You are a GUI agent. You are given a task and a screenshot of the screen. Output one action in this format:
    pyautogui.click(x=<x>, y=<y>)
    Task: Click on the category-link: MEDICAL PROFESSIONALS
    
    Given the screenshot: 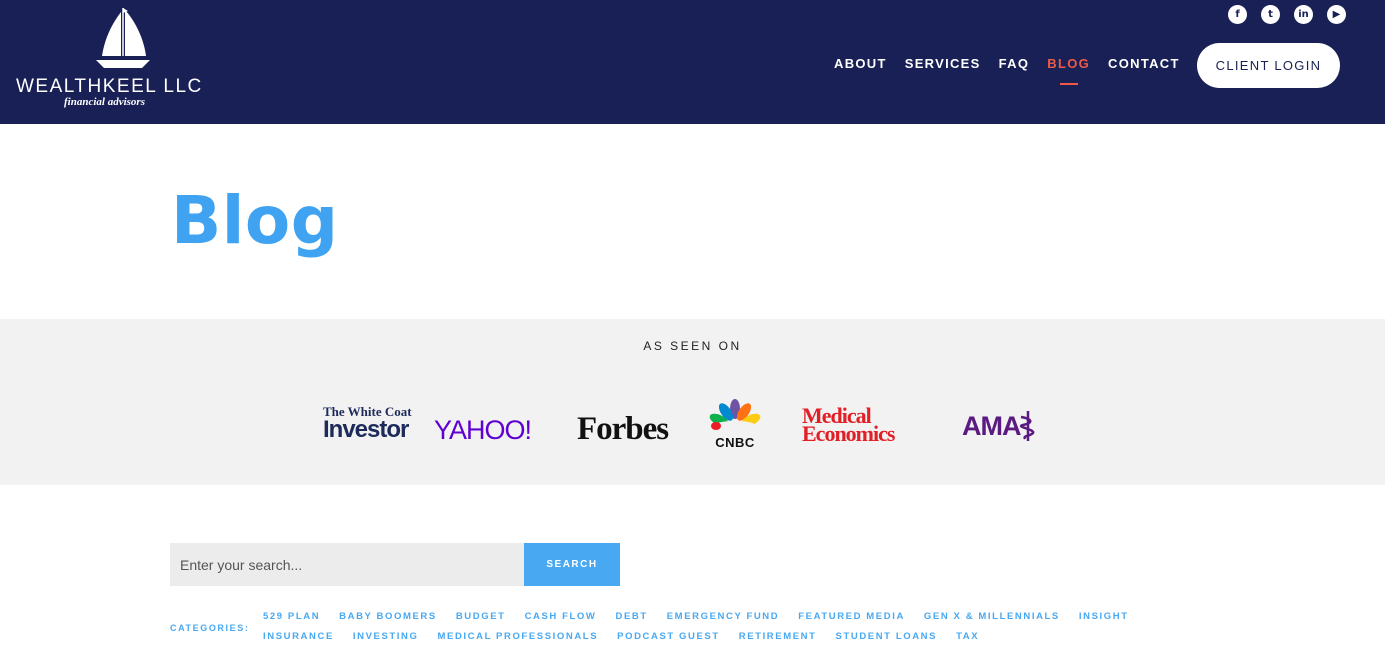 What is the action you would take?
    pyautogui.click(x=518, y=636)
    